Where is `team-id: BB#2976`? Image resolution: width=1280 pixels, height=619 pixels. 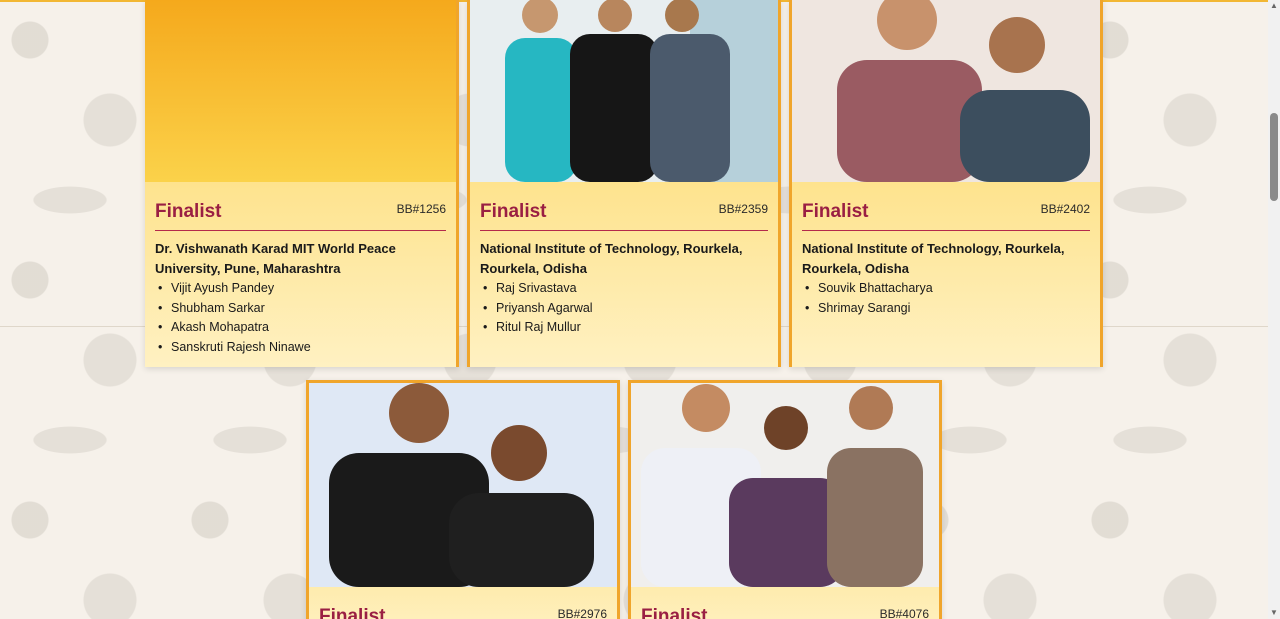
team-id: BB#2976 is located at coordinates (582, 613).